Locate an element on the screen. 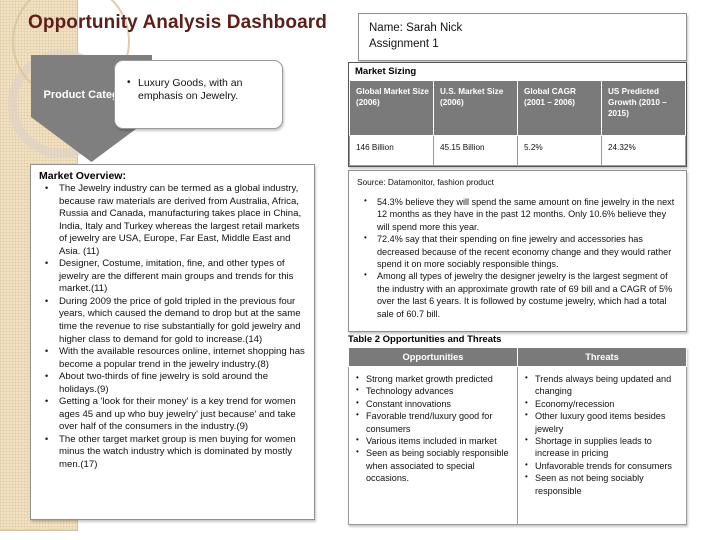  column-header-global-cagr: Global CAGR (2001 – 2006) is located at coordinates (559, 108).